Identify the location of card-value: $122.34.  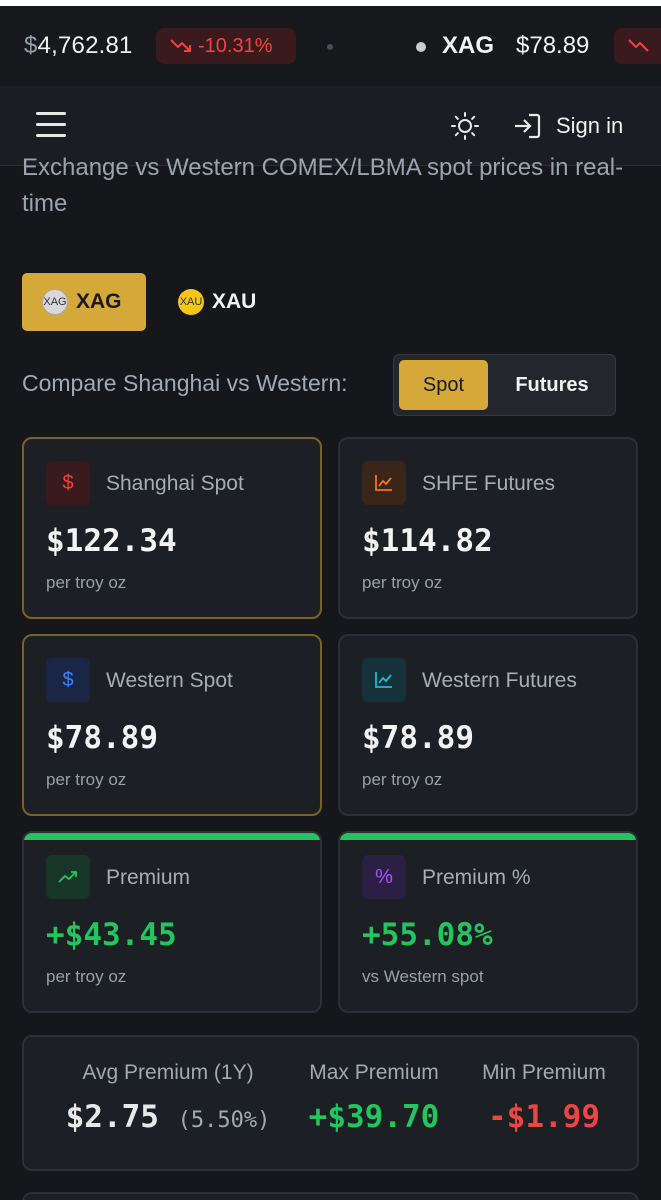
(111, 541).